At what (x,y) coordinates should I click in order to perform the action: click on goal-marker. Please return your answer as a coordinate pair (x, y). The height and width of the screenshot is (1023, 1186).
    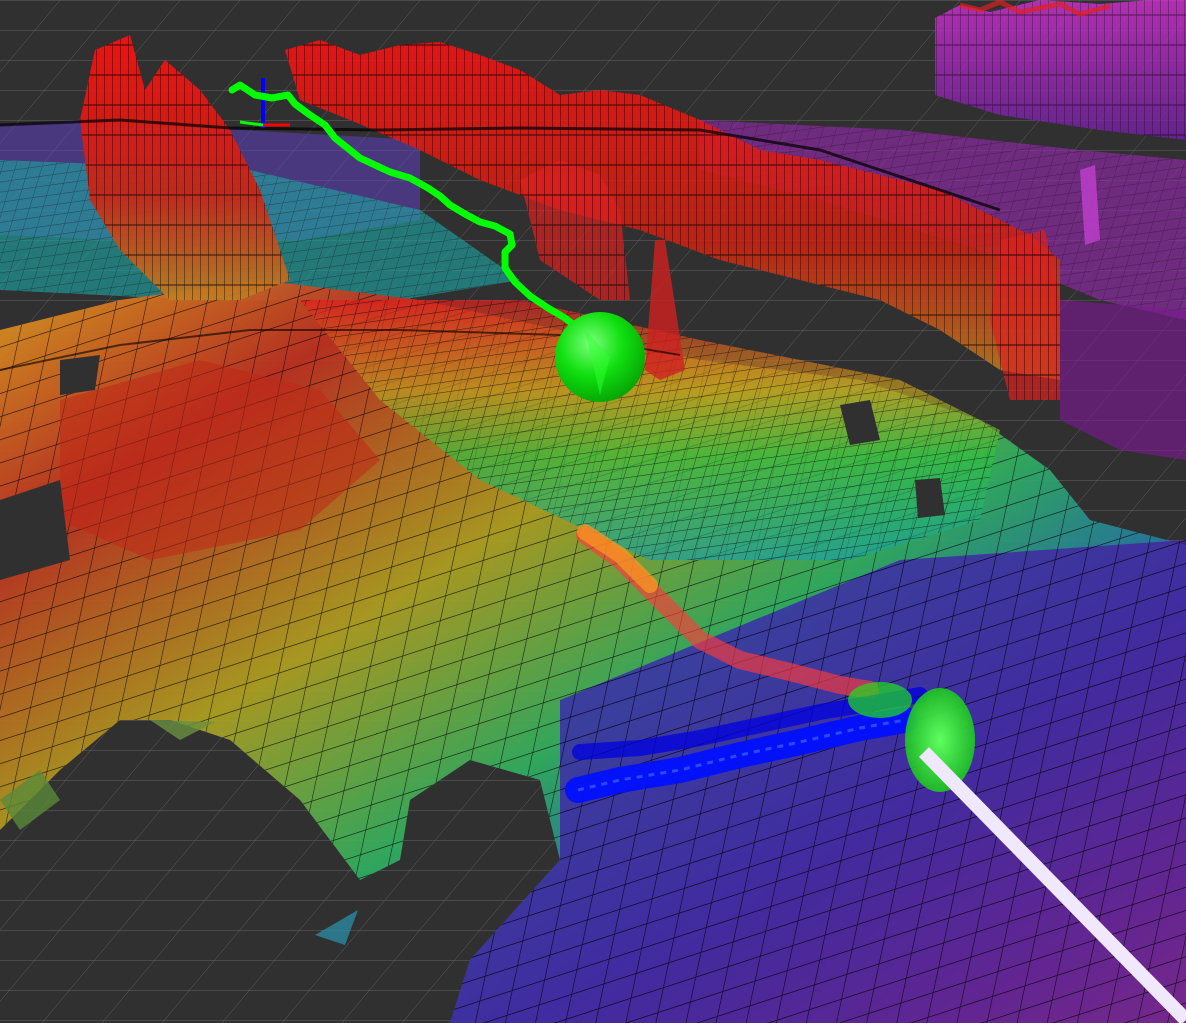
    Looking at the image, I should click on (600, 357).